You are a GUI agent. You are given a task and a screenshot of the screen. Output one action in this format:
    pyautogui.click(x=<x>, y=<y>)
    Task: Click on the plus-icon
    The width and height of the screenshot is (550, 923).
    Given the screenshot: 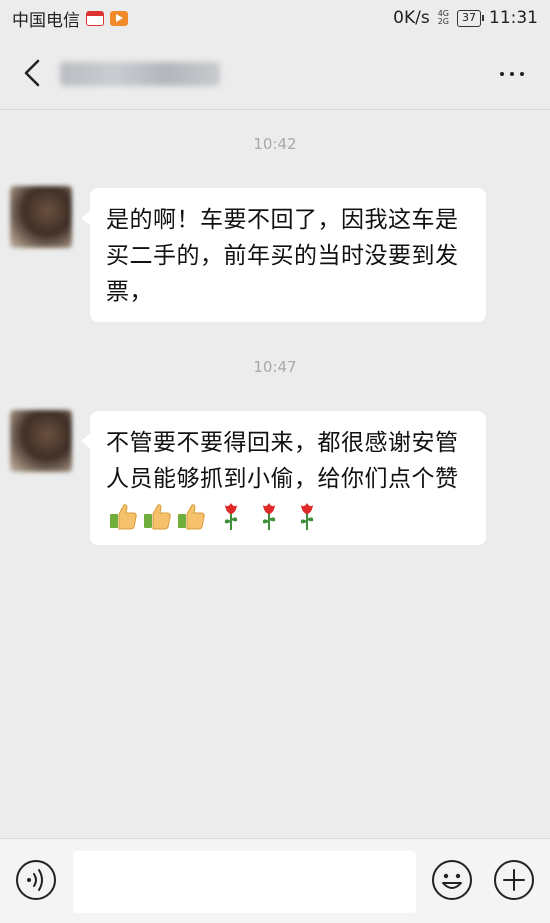 What is the action you would take?
    pyautogui.click(x=514, y=880)
    